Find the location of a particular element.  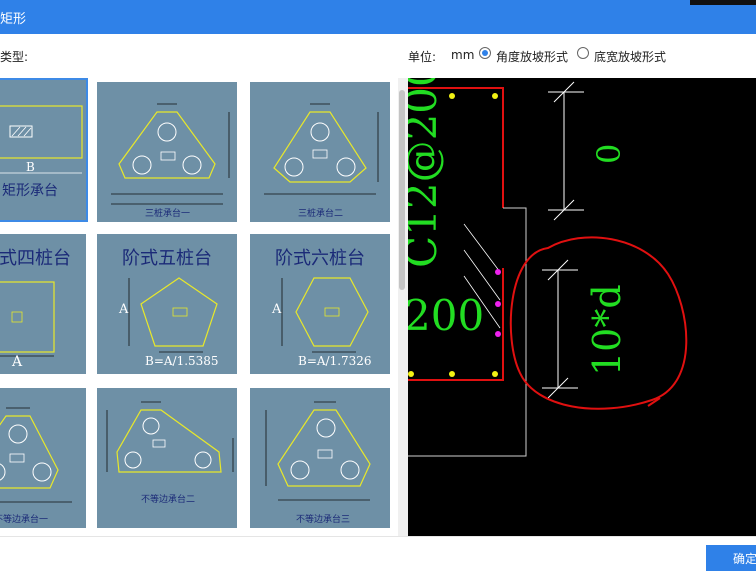

gallery-scrollbar is located at coordinates (403, 307).